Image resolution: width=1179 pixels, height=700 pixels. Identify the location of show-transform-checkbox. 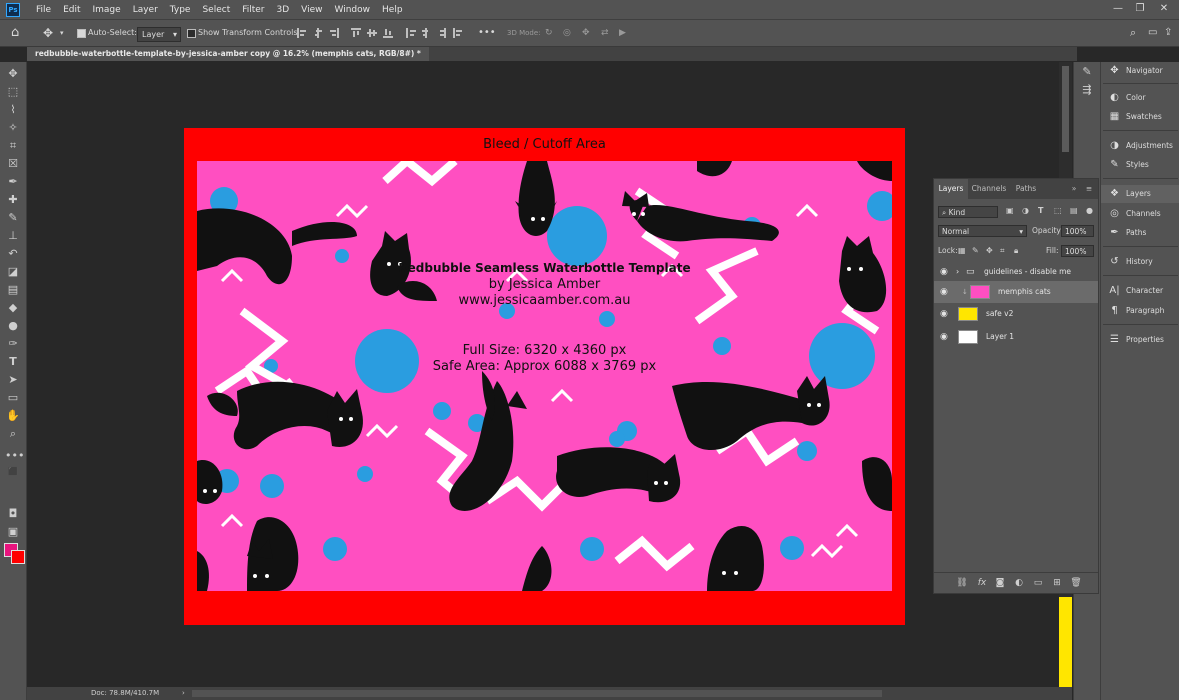
(191, 33).